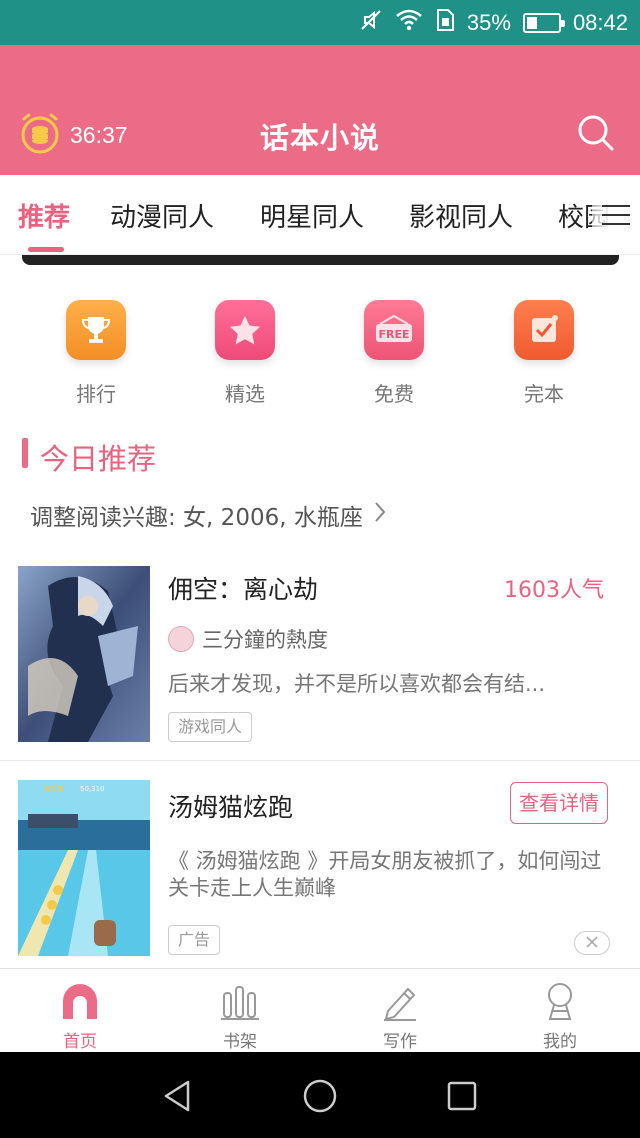 The width and height of the screenshot is (640, 1138). Describe the element at coordinates (380, 515) in the screenshot. I see `chevron-right-icon` at that location.